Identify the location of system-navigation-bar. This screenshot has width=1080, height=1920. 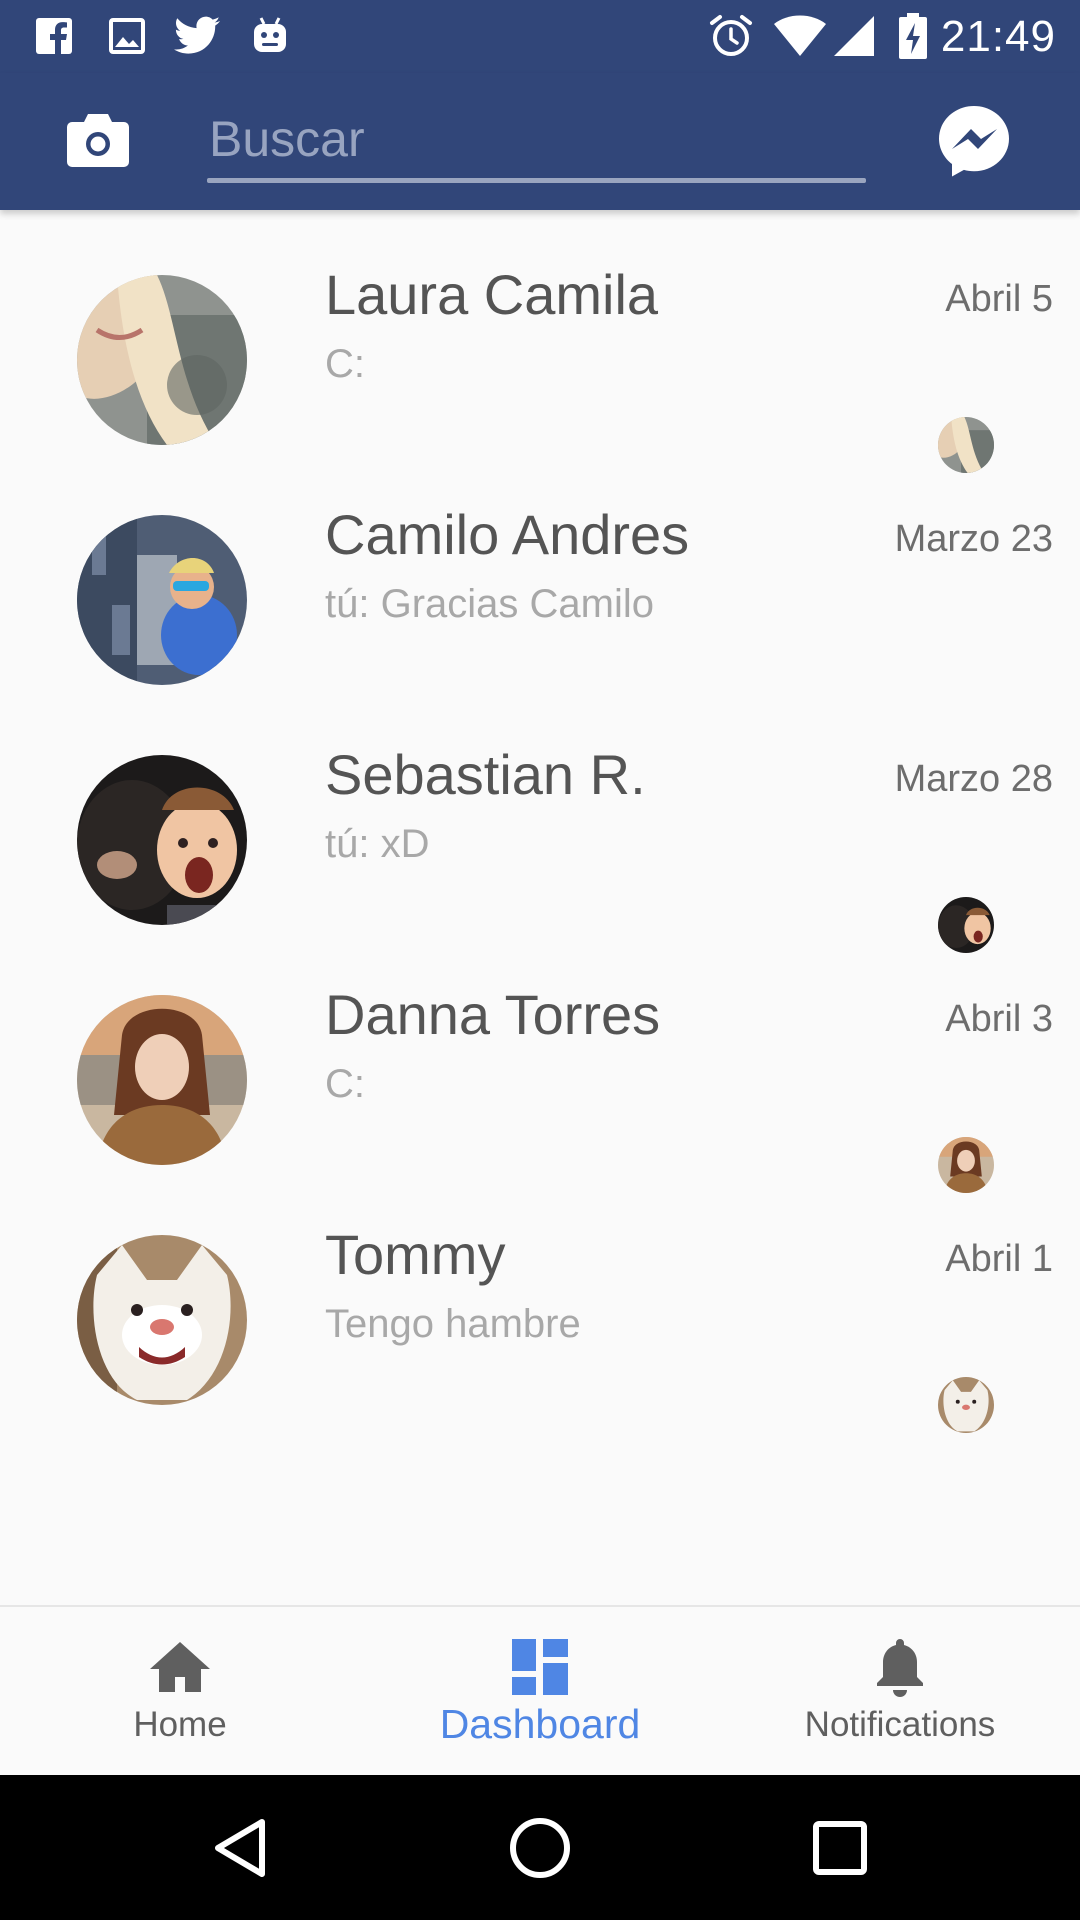
(540, 1847).